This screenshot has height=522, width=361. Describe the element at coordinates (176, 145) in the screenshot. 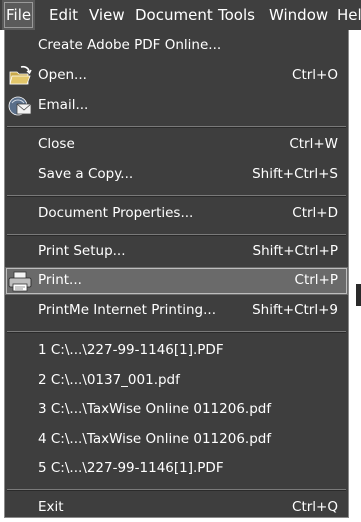

I see `menu-item-close: Close Ctrl+W` at that location.